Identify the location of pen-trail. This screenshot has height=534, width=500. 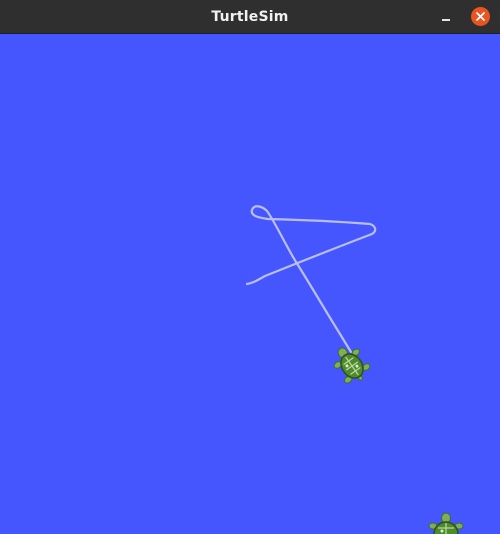
(311, 279).